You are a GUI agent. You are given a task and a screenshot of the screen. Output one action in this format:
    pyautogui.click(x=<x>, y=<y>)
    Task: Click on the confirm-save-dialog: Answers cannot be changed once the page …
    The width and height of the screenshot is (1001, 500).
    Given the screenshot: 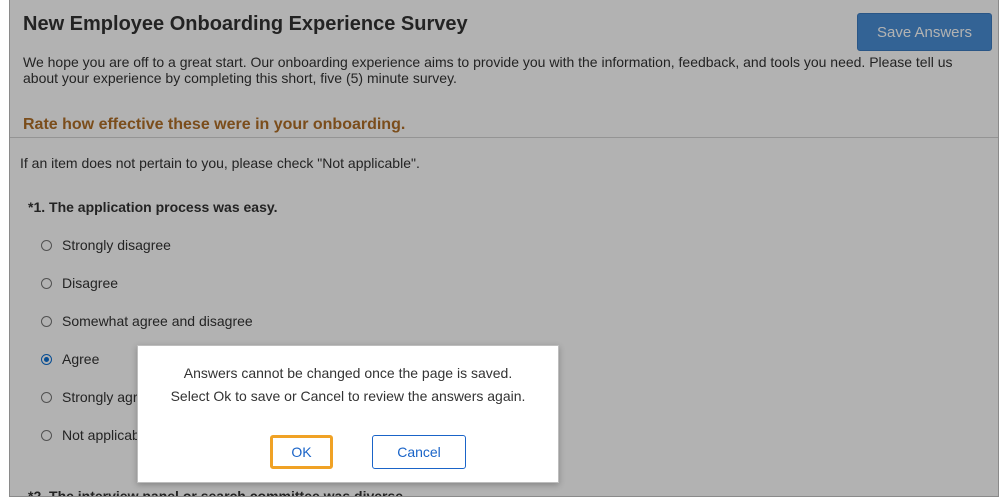 What is the action you would take?
    pyautogui.click(x=348, y=414)
    